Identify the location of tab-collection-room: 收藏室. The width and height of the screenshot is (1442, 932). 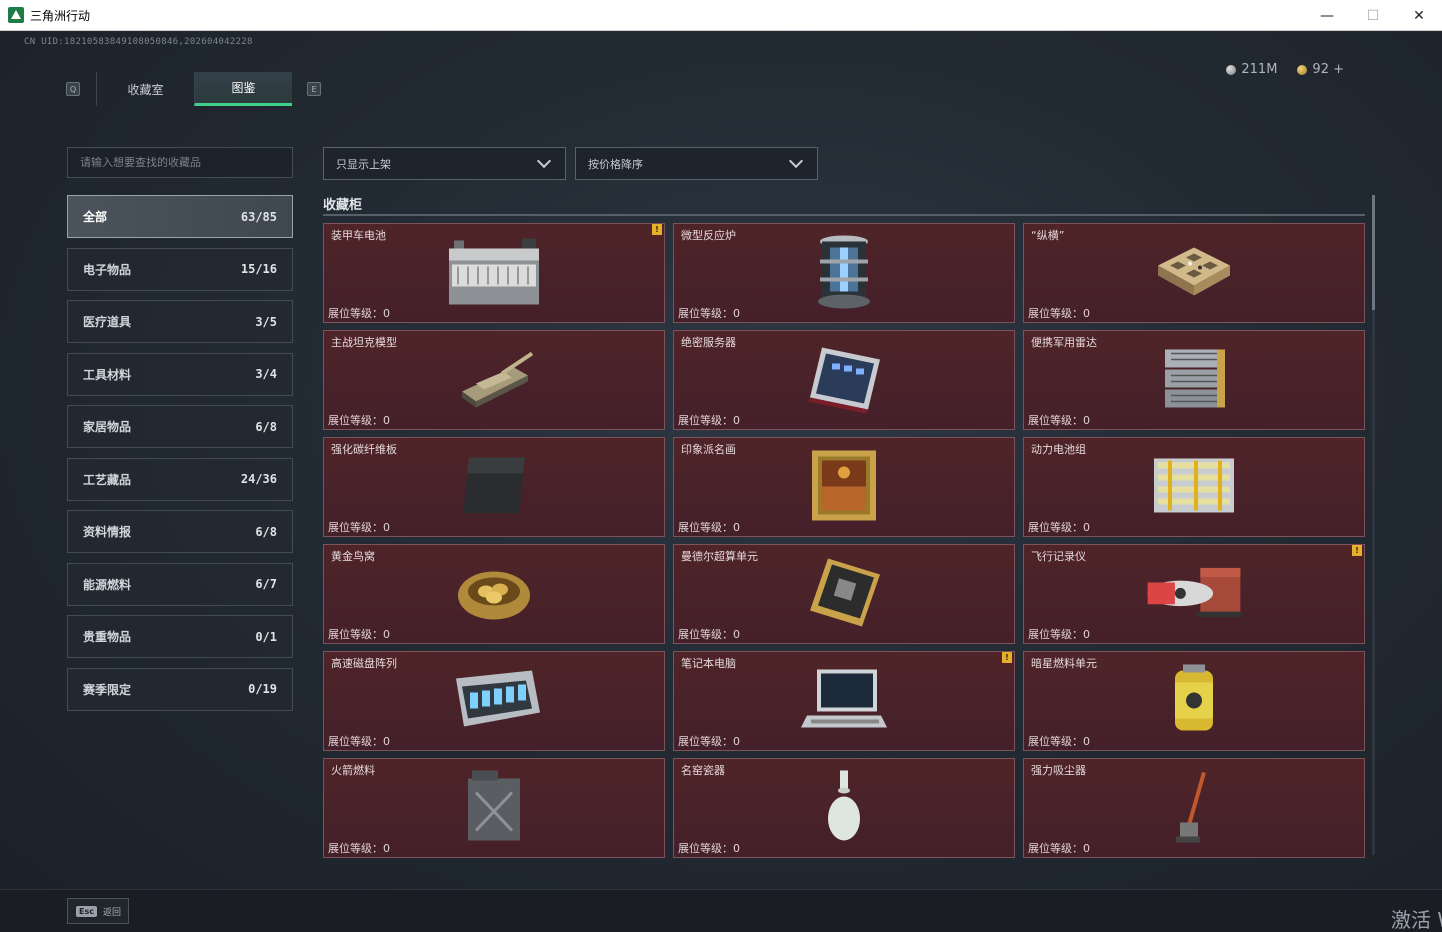
(145, 89).